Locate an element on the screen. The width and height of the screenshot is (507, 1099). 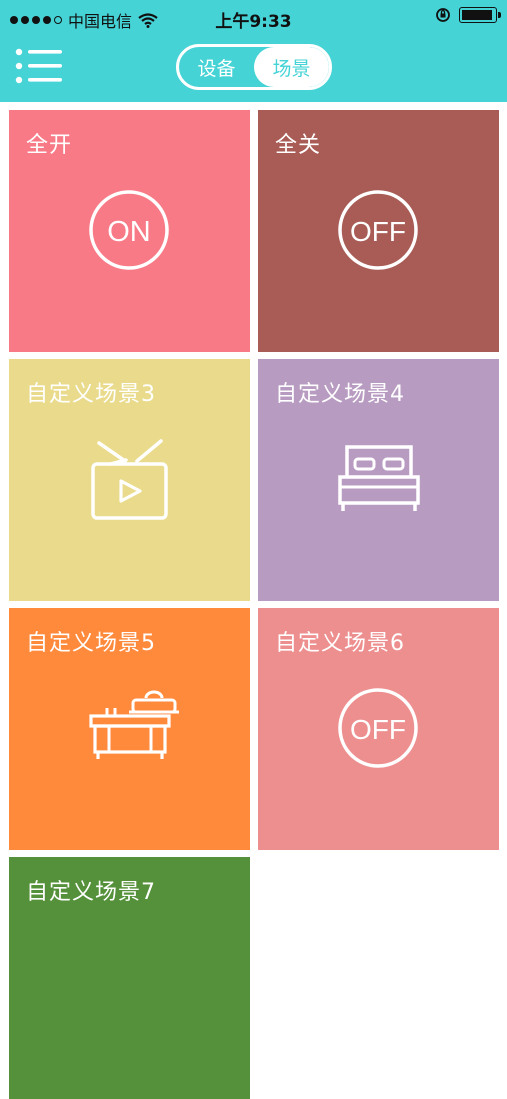
device-scene-switch: 设备 场景 is located at coordinates (254, 67).